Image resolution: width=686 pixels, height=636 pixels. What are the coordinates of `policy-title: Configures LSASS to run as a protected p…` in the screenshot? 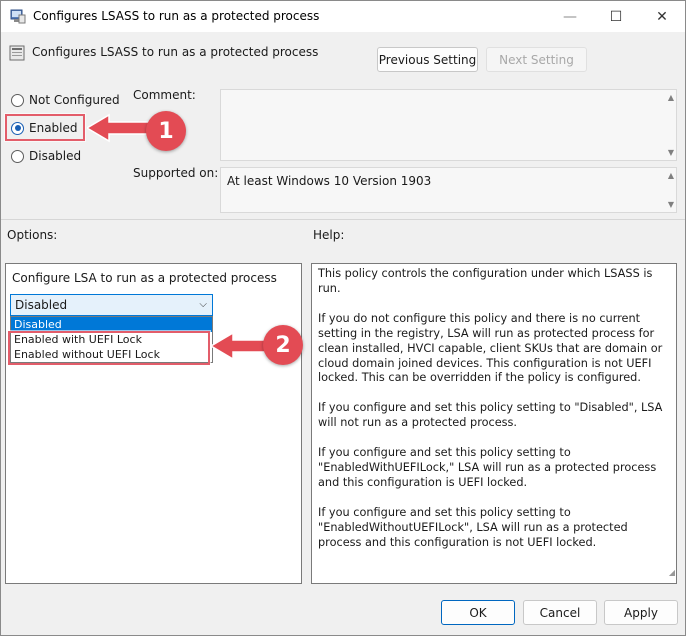 It's located at (175, 52).